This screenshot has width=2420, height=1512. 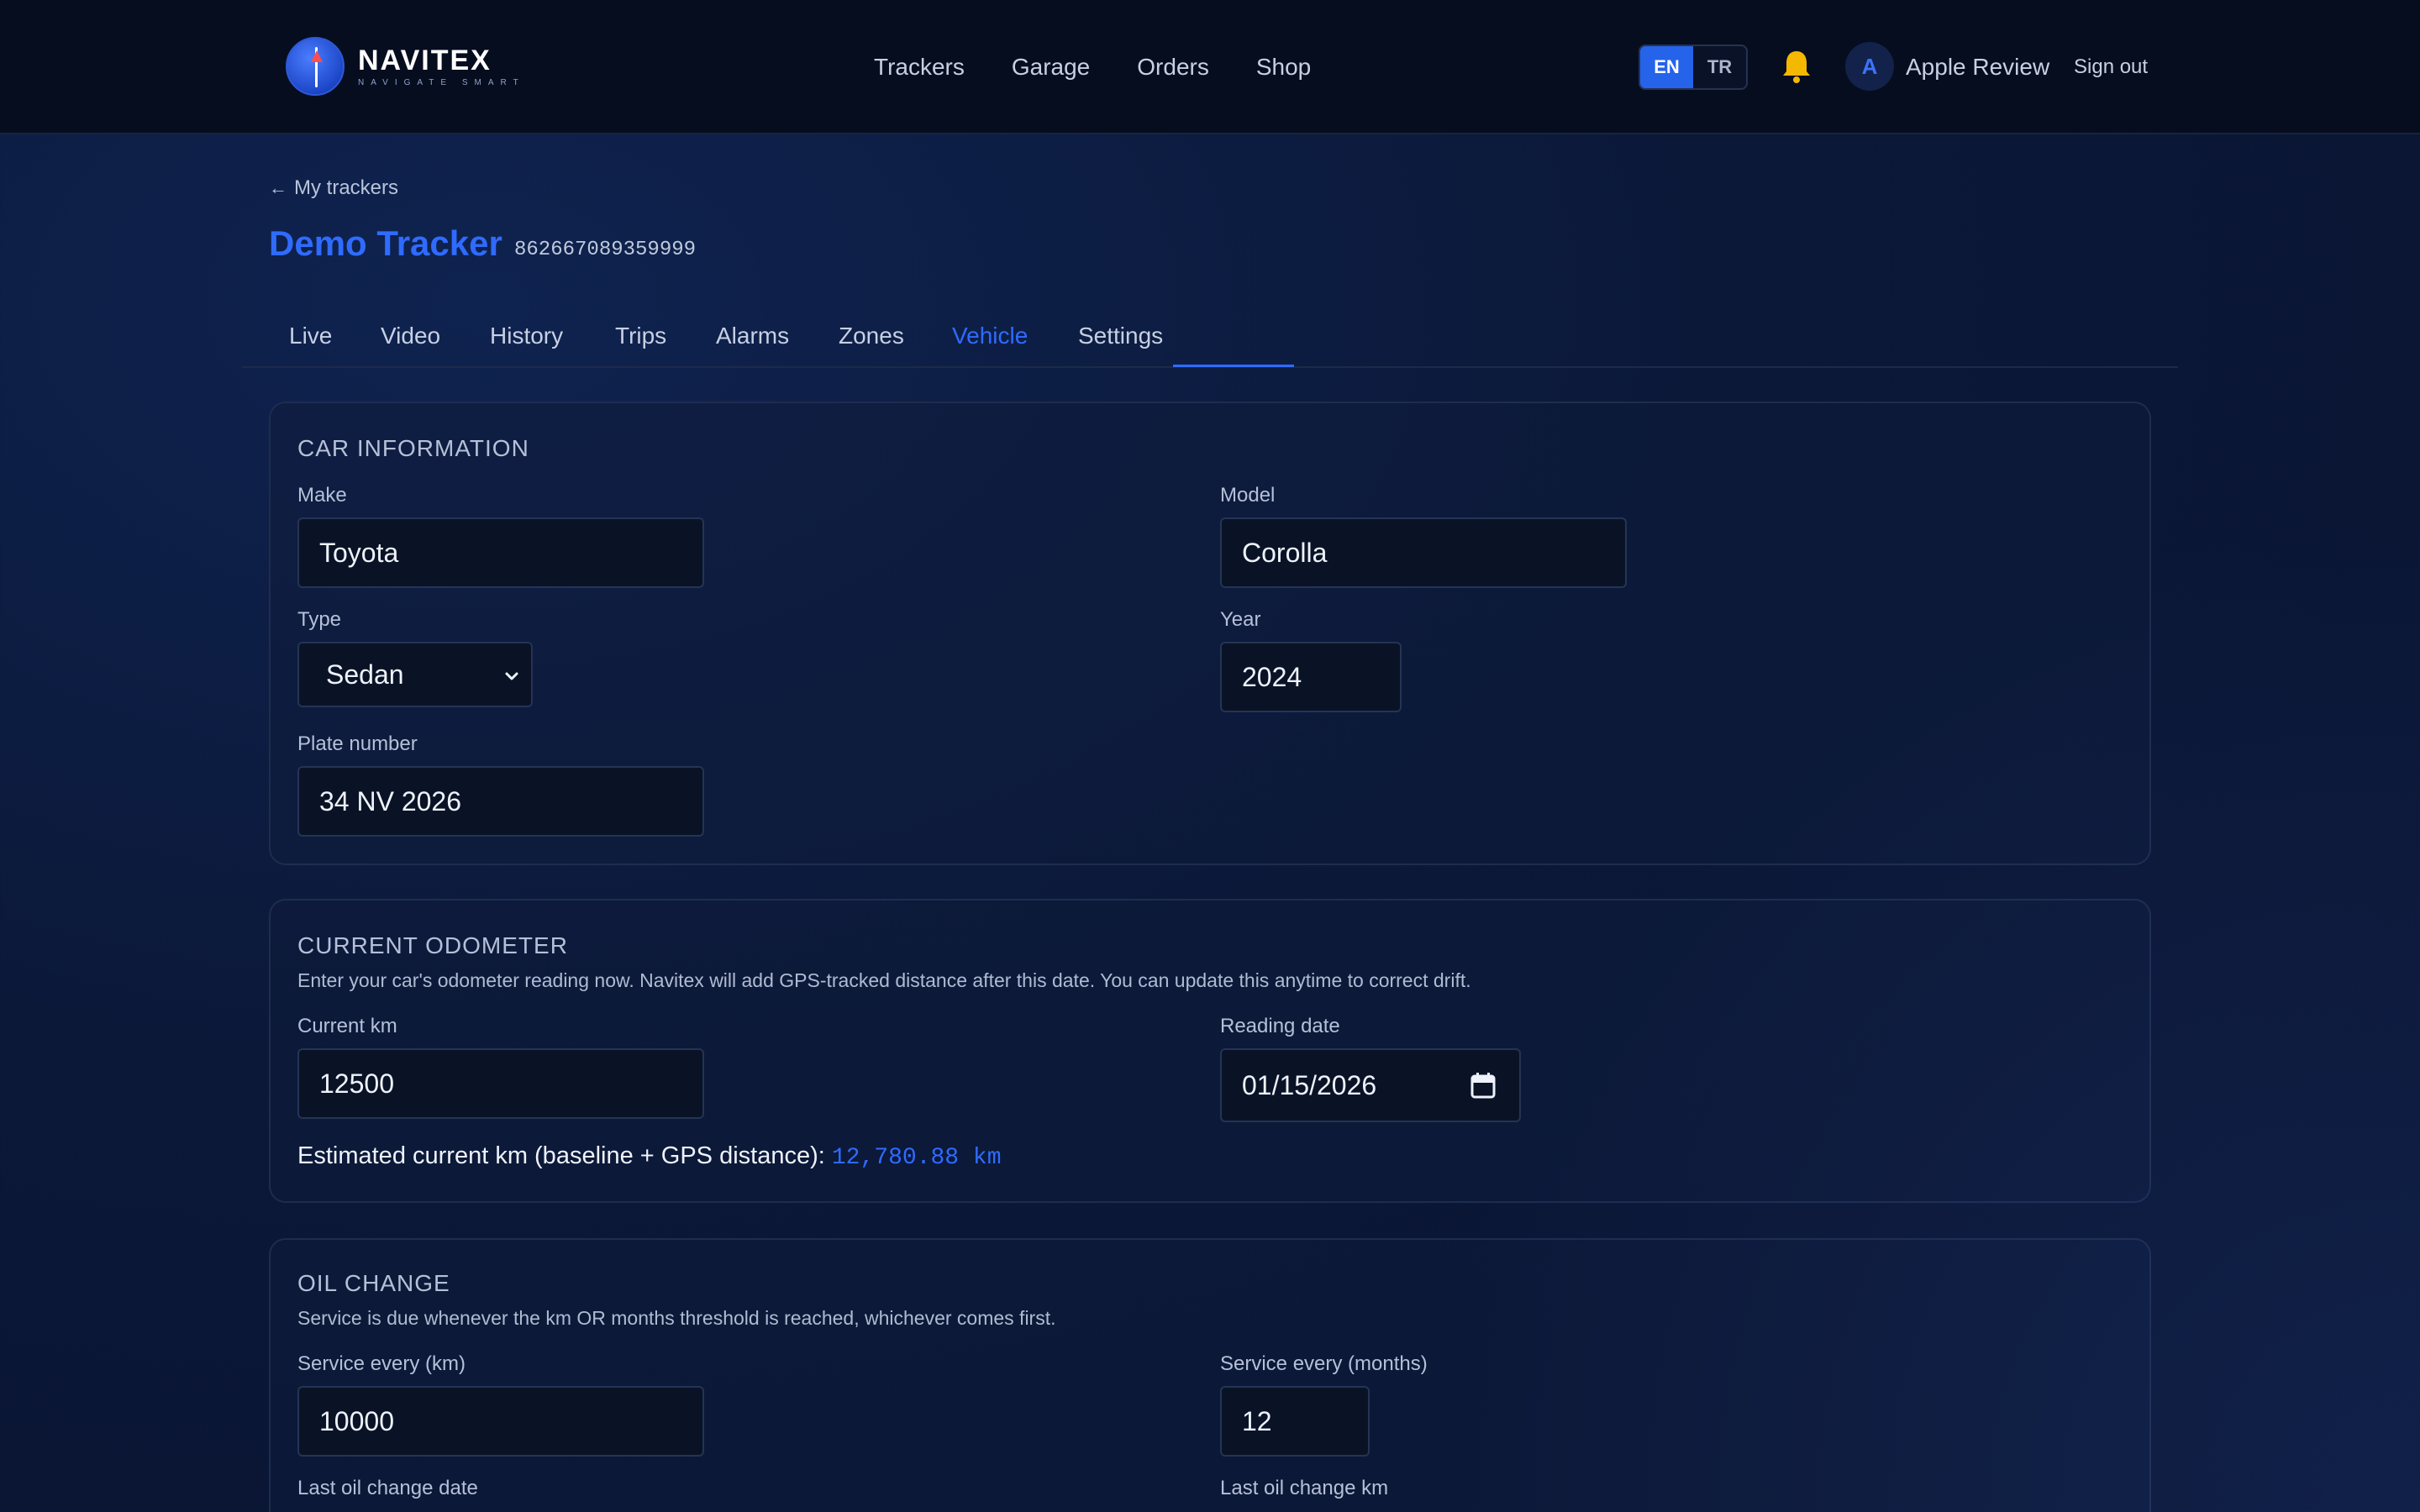 What do you see at coordinates (990, 336) in the screenshot?
I see `tab-vehicle: Vehicle` at bounding box center [990, 336].